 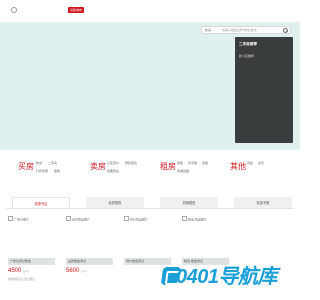 What do you see at coordinates (15, 271) in the screenshot?
I see `price-value: 4500` at bounding box center [15, 271].